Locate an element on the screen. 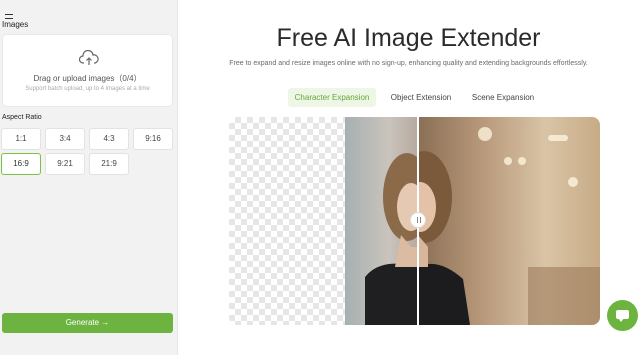 The image size is (639, 355). ratio-3-4-button: 3:4 is located at coordinates (65, 139).